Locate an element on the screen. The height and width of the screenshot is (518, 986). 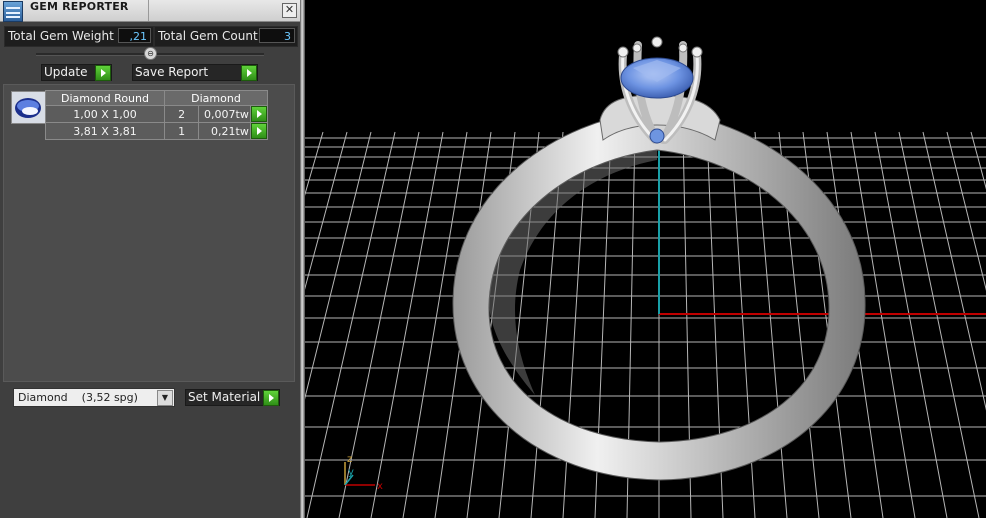
total-gem-weight-label: Total Gem Weight is located at coordinates (61, 36).